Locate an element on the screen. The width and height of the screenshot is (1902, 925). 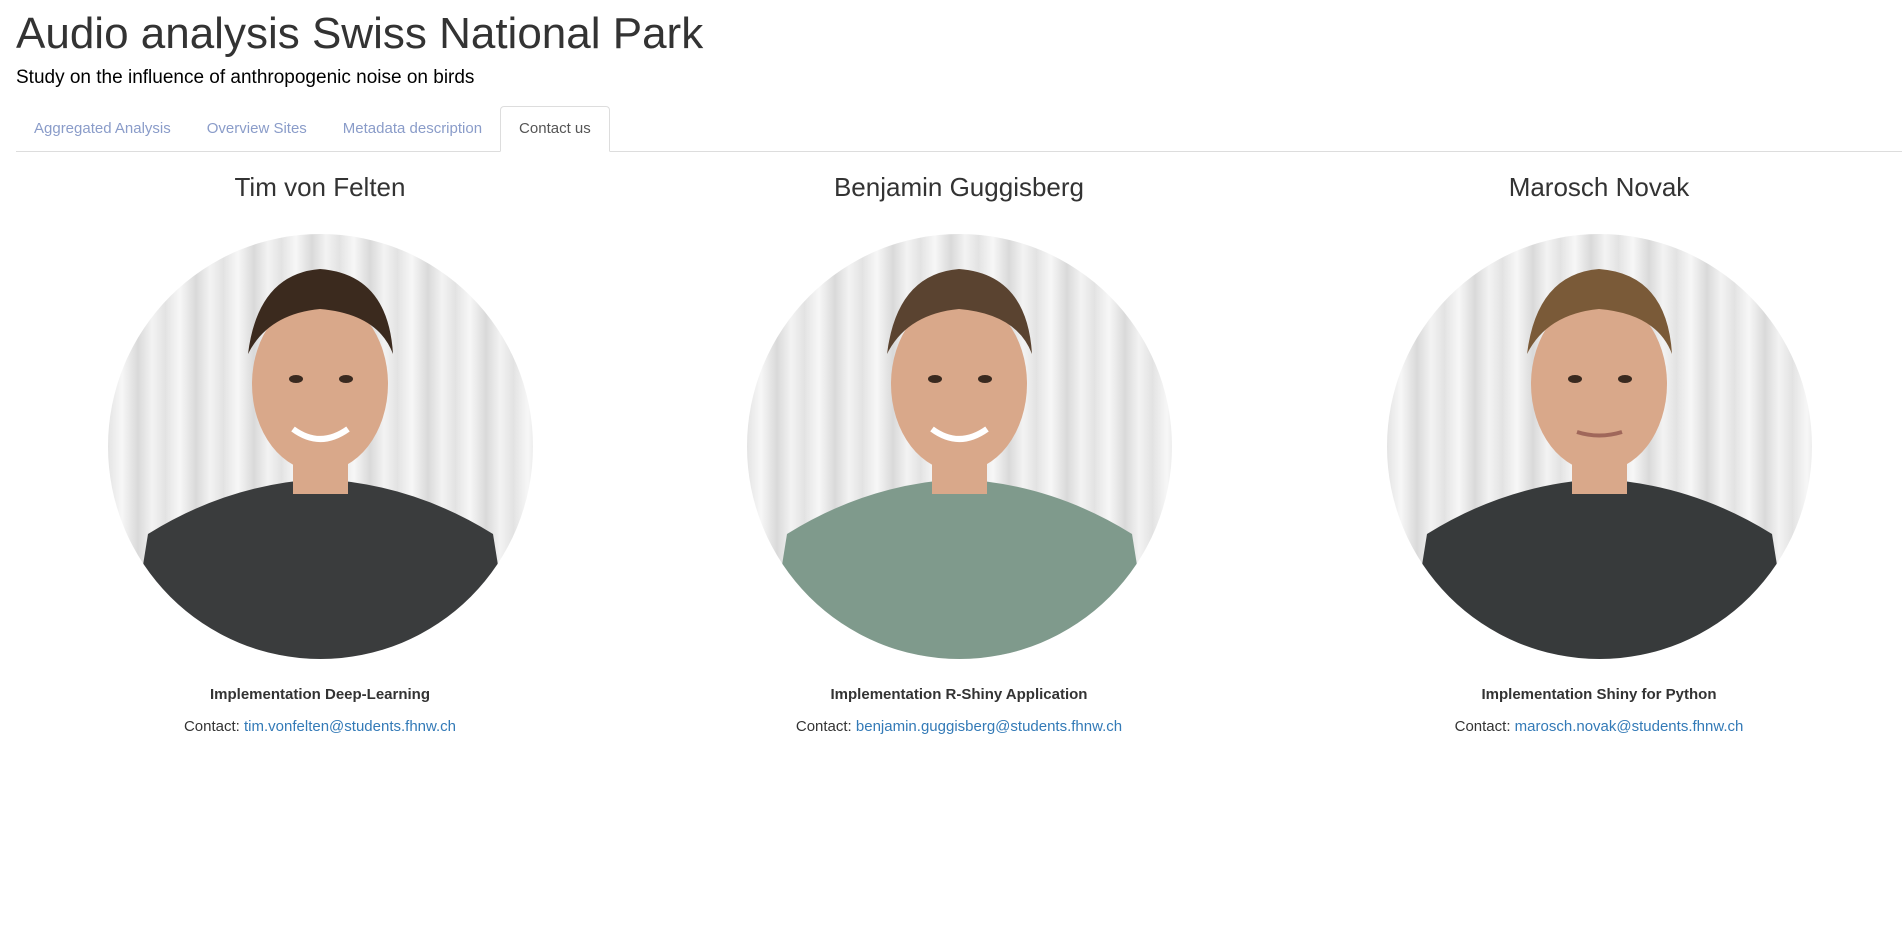
tab-contact-us: Contact us is located at coordinates (555, 129).